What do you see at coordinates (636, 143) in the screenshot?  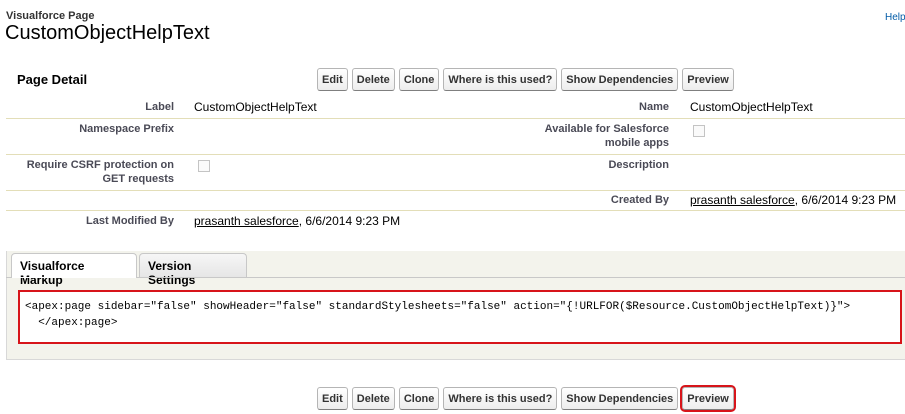 I see `mobile-field-label-line2: mobile apps` at bounding box center [636, 143].